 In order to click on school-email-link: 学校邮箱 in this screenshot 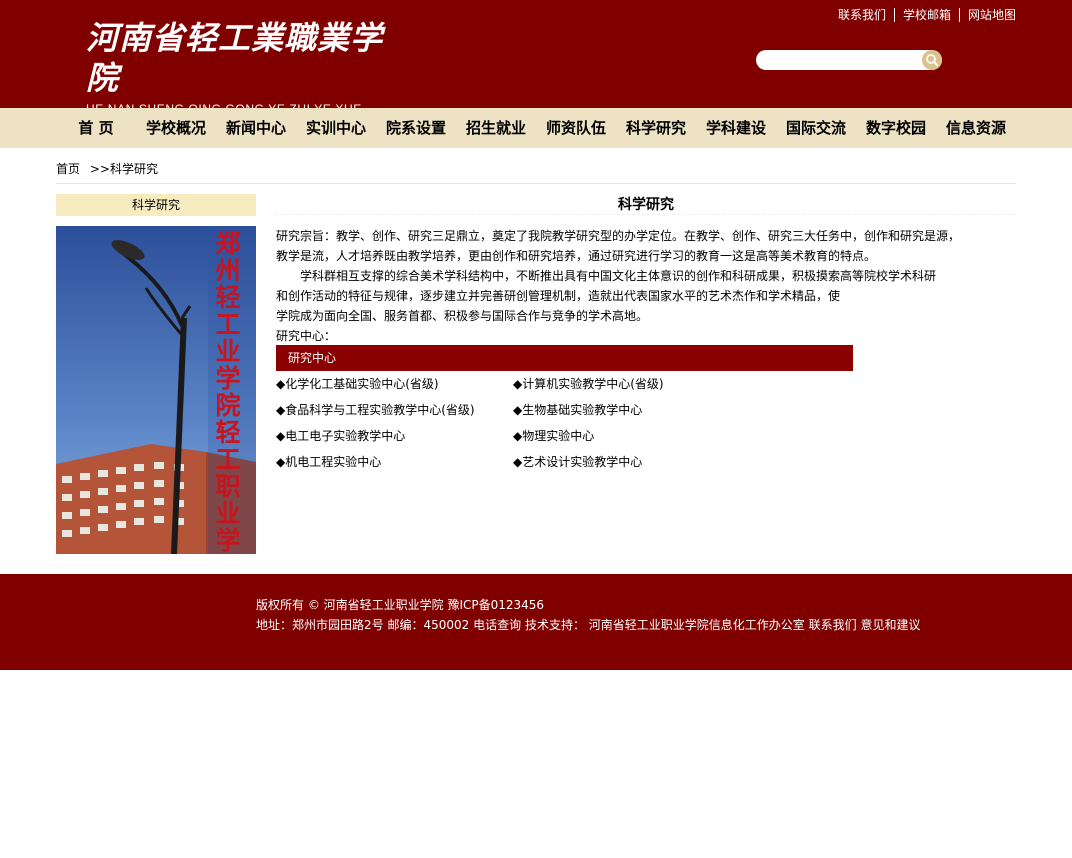, I will do `click(926, 15)`.